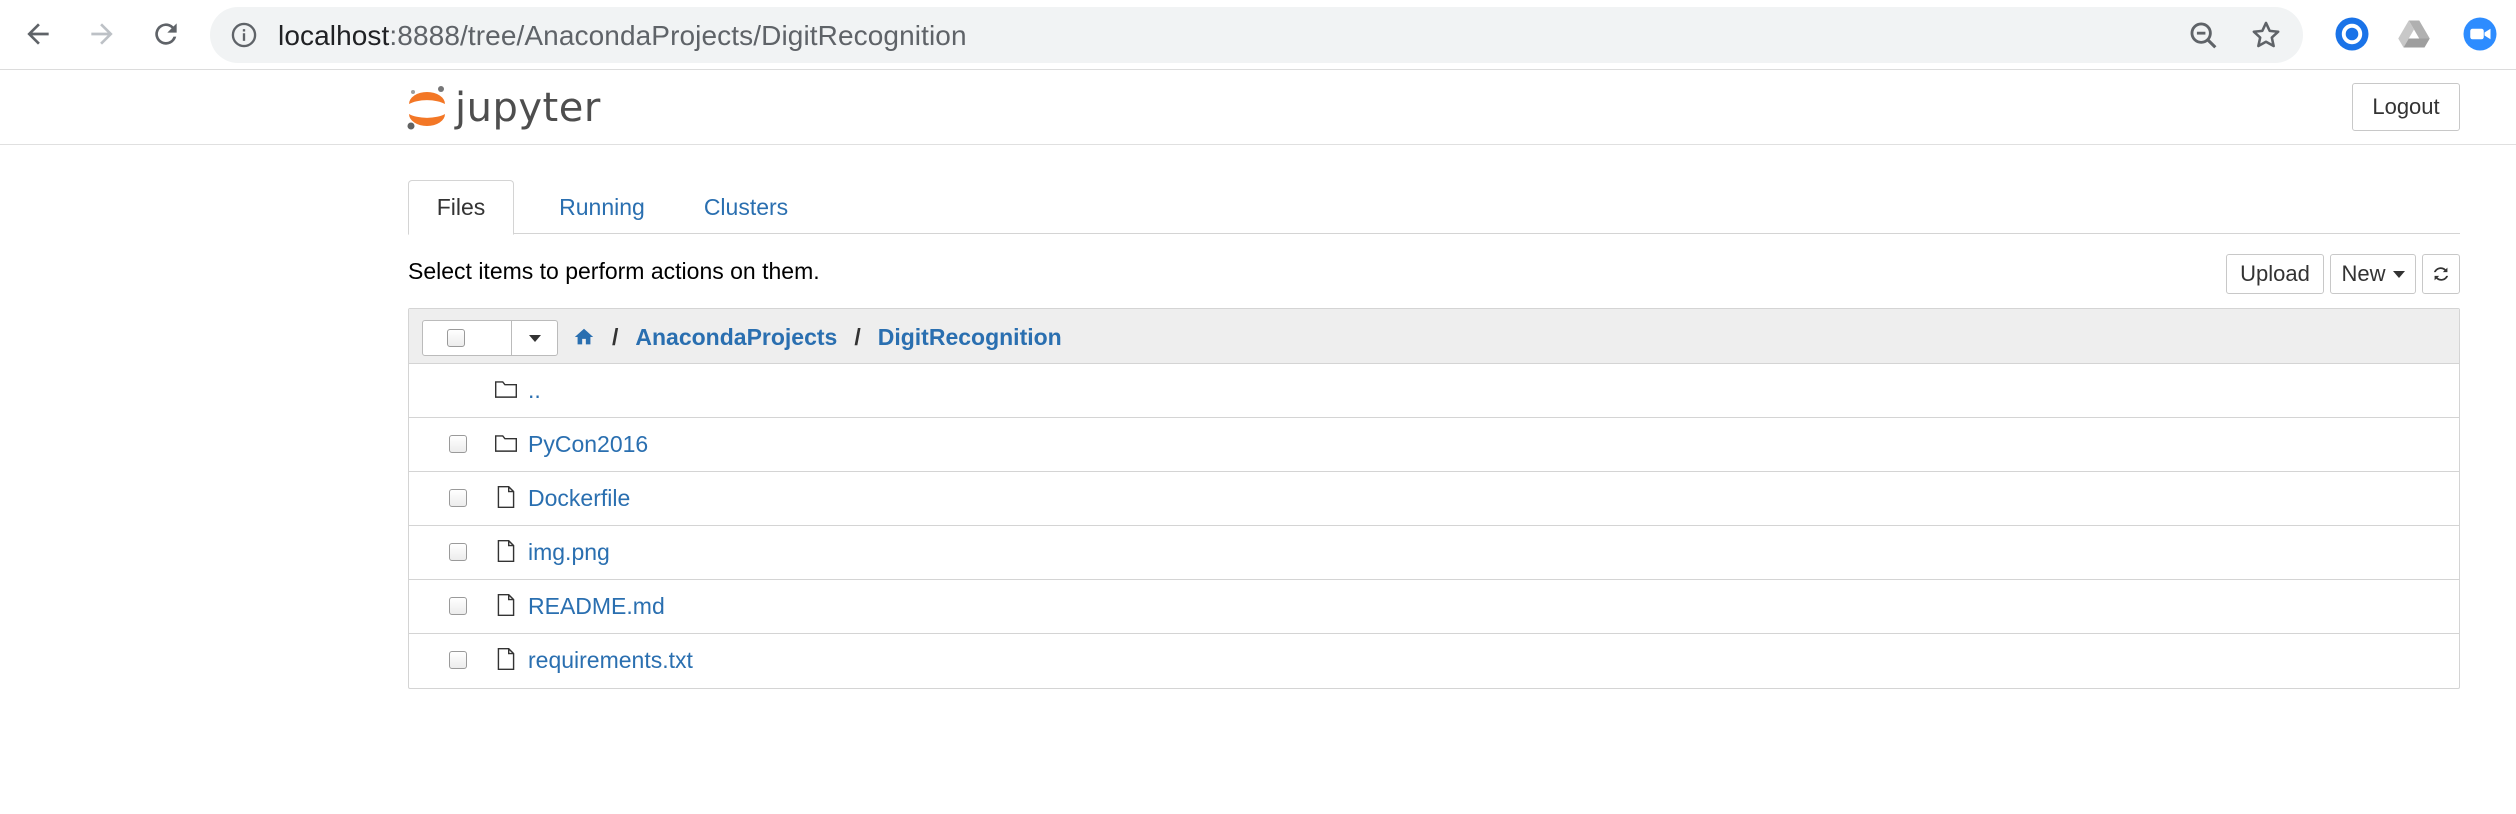  Describe the element at coordinates (456, 338) in the screenshot. I see `select-all-checkbox` at that location.